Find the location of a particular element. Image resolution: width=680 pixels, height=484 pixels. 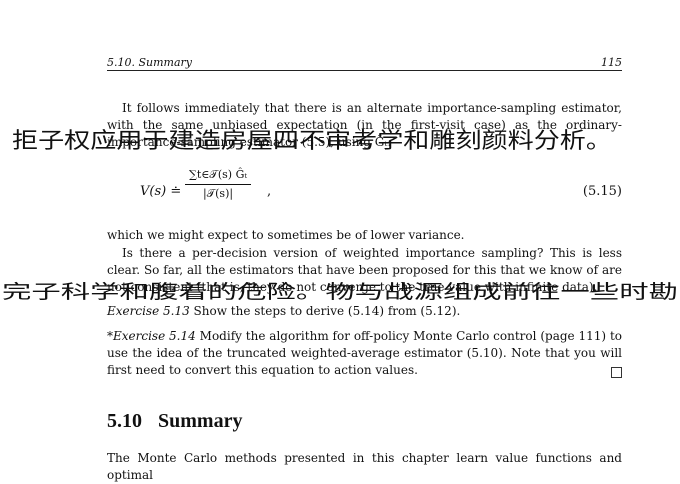

equation-number: (5.15) is located at coordinates (602, 191).